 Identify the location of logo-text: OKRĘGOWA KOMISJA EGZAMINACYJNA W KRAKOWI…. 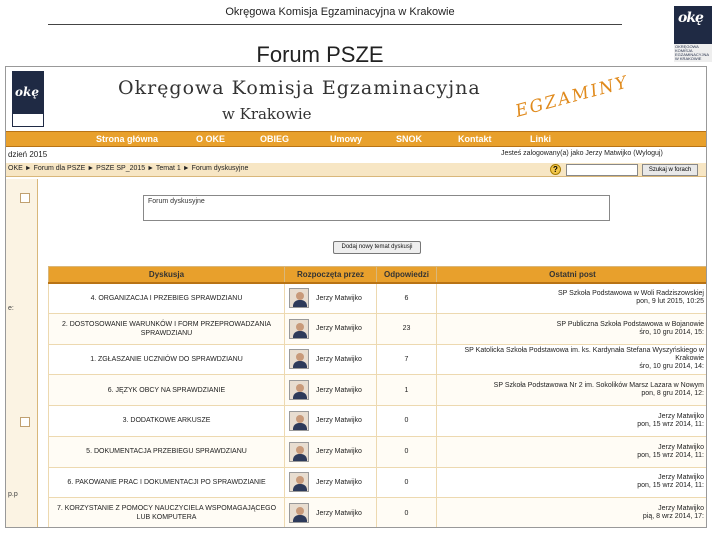
(28, 121).